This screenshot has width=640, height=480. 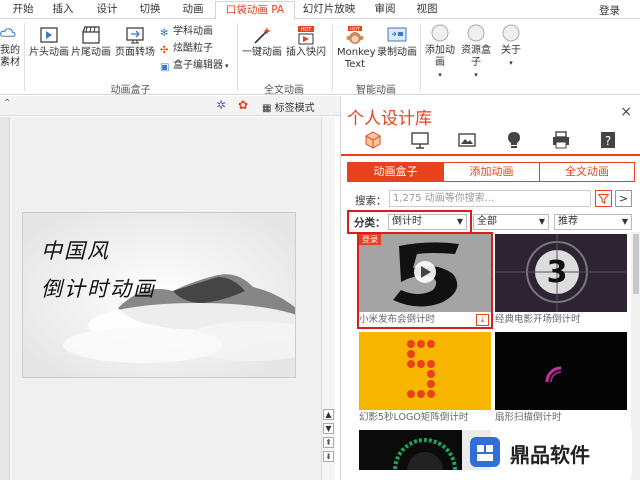 I want to click on help-icon: ?, so click(x=608, y=140).